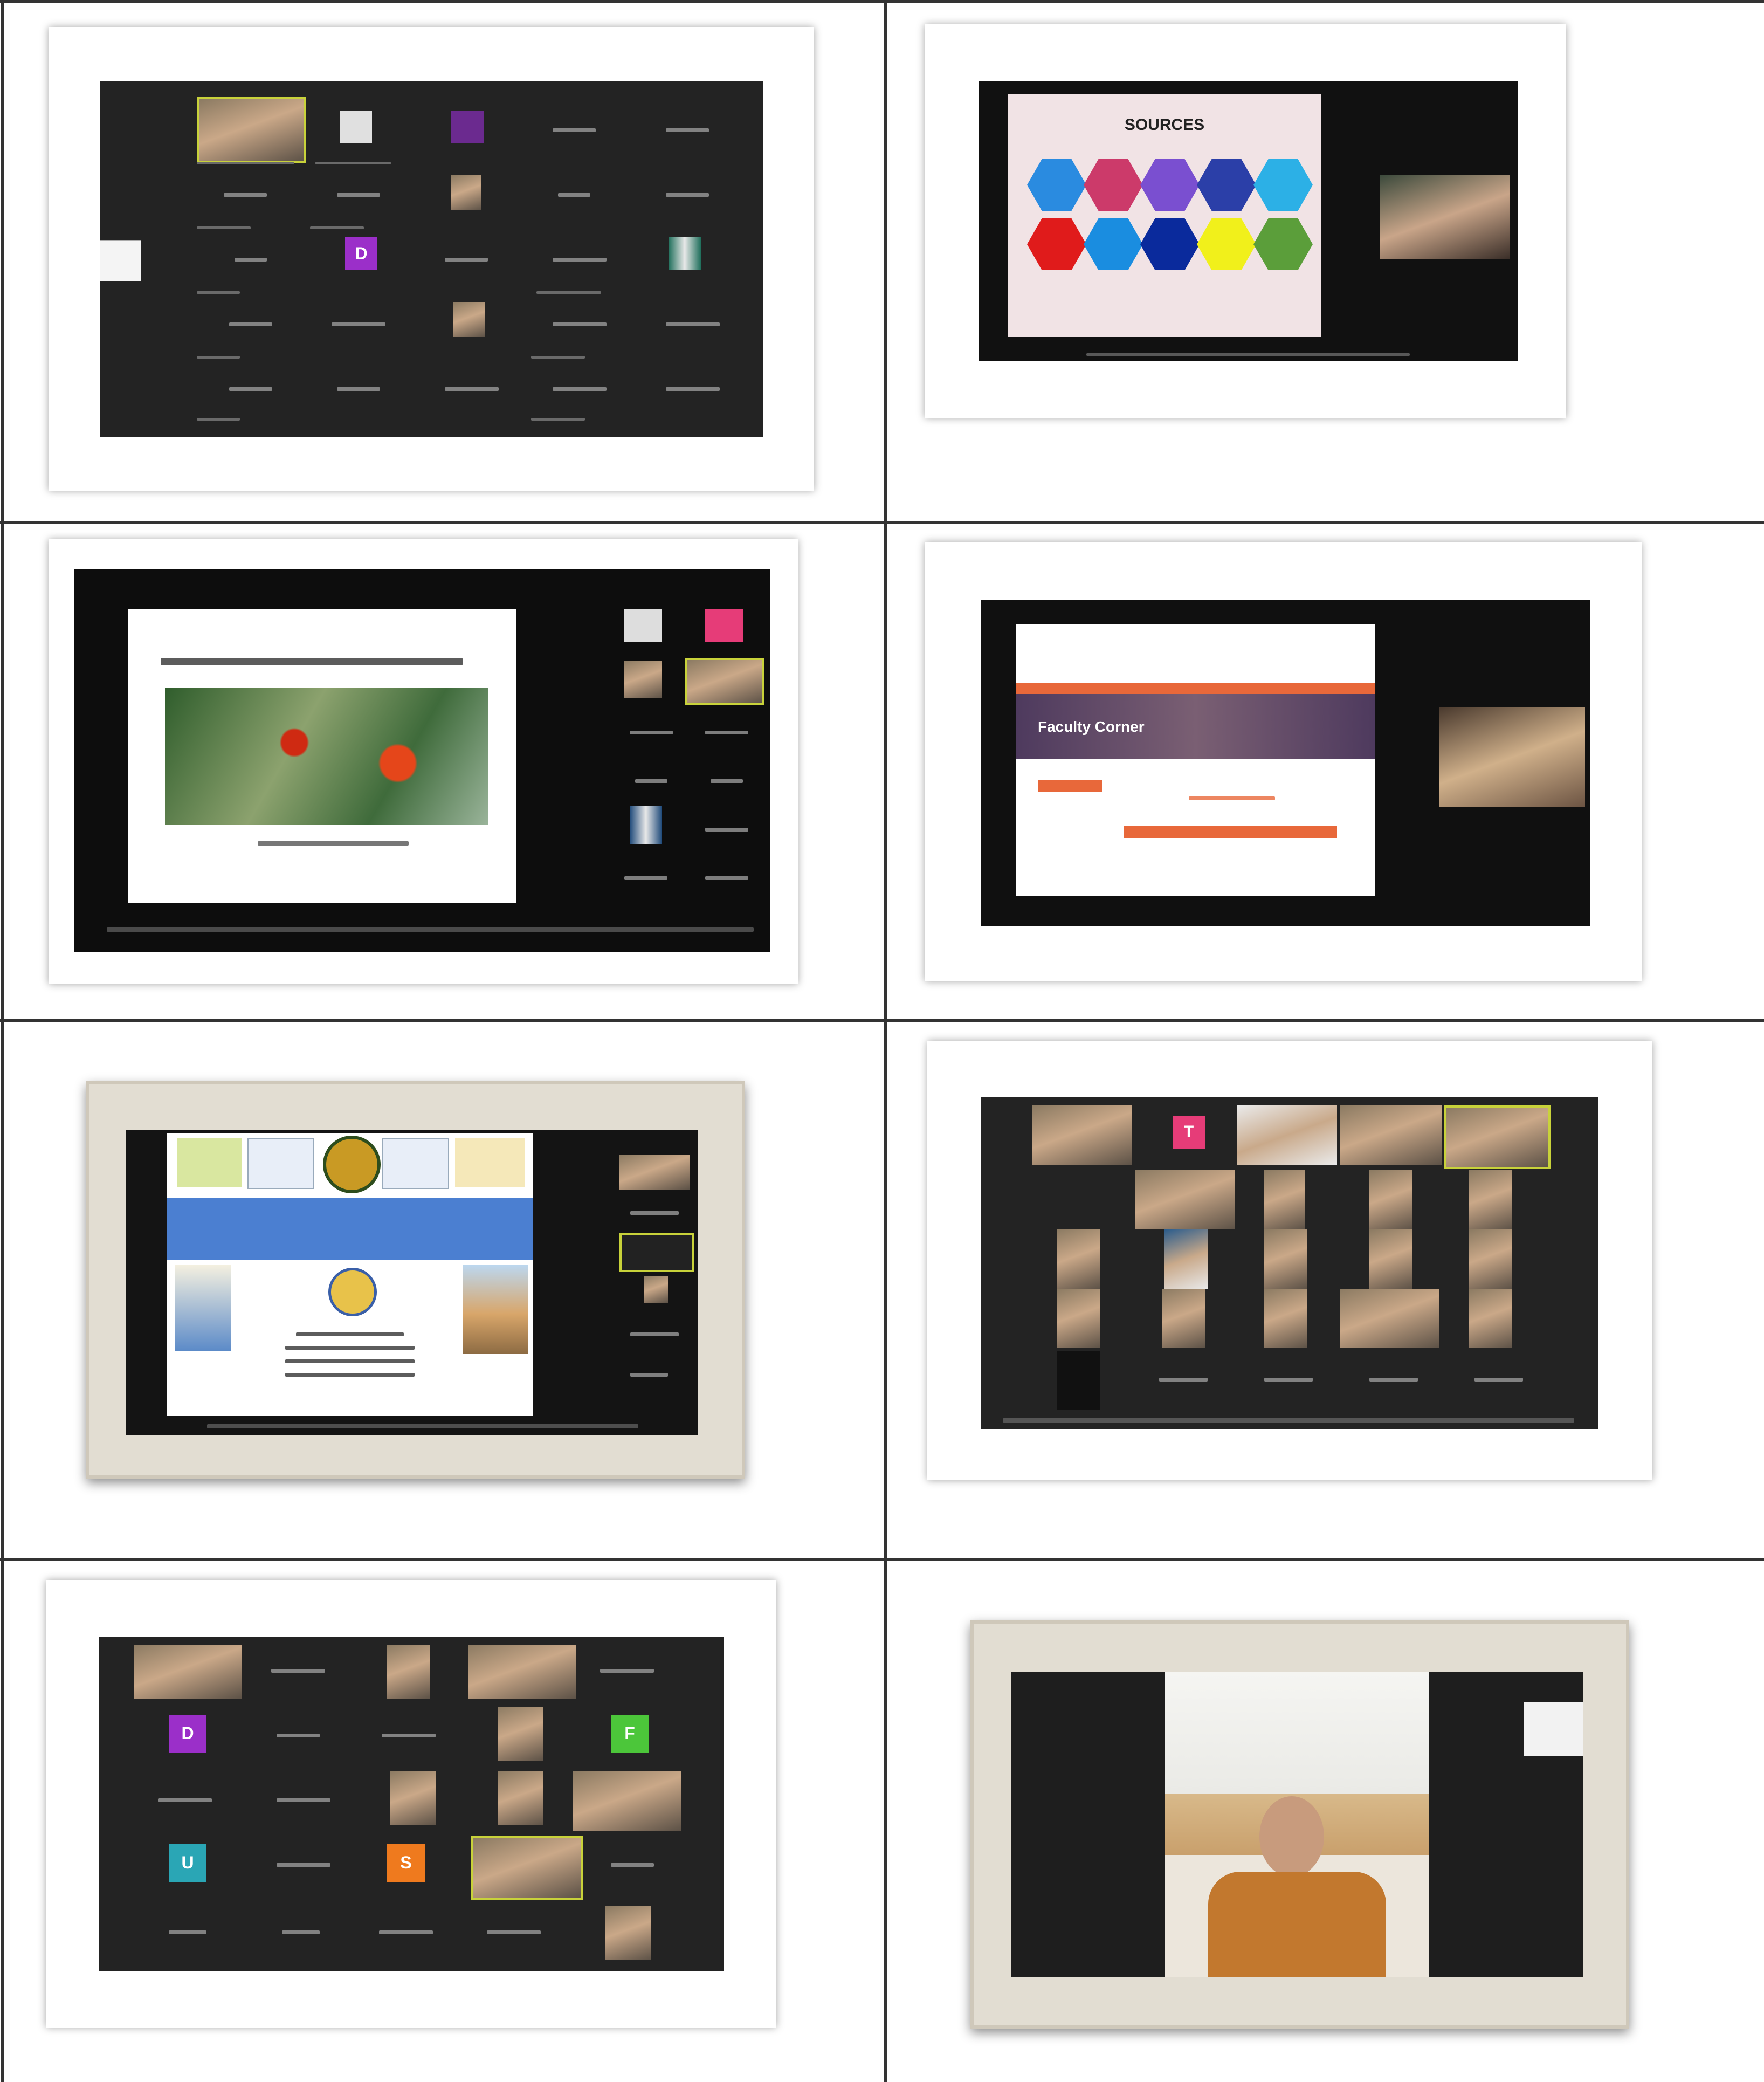 The image size is (1764, 2082). I want to click on participant-letter-tile: S, so click(406, 1863).